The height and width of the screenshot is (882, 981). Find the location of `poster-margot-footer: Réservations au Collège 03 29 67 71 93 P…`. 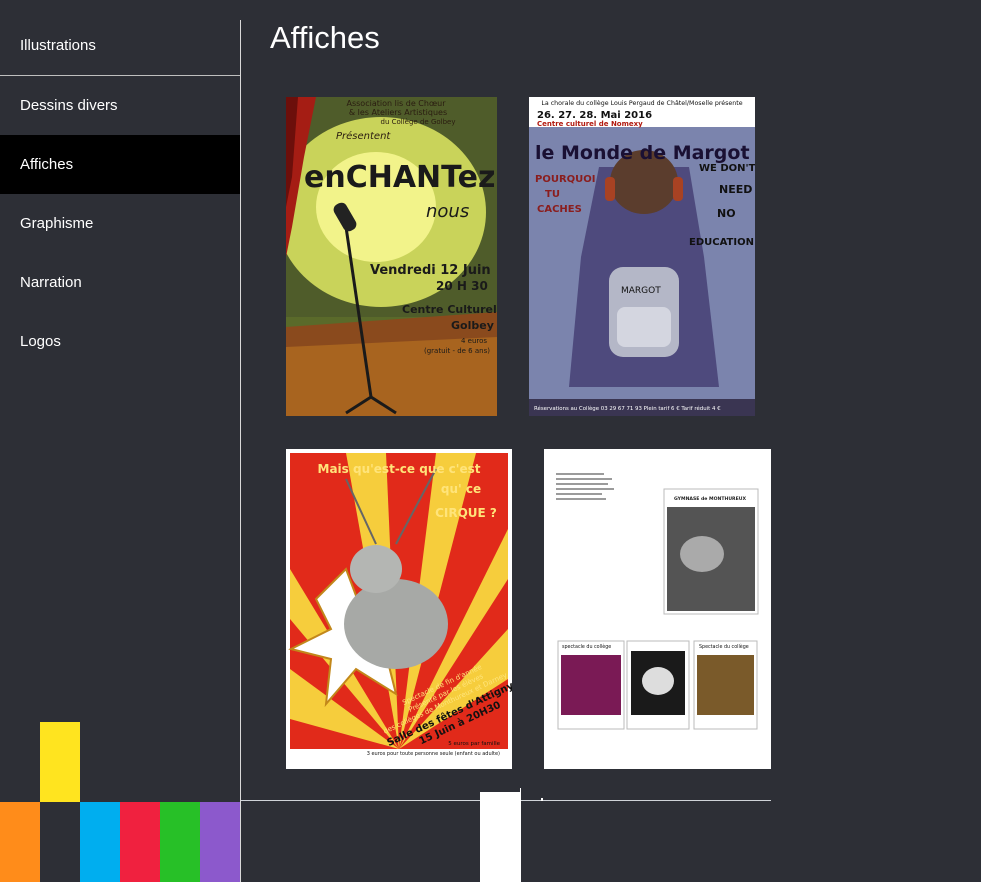

poster-margot-footer: Réservations au Collège 03 29 67 71 93 P… is located at coordinates (627, 408).